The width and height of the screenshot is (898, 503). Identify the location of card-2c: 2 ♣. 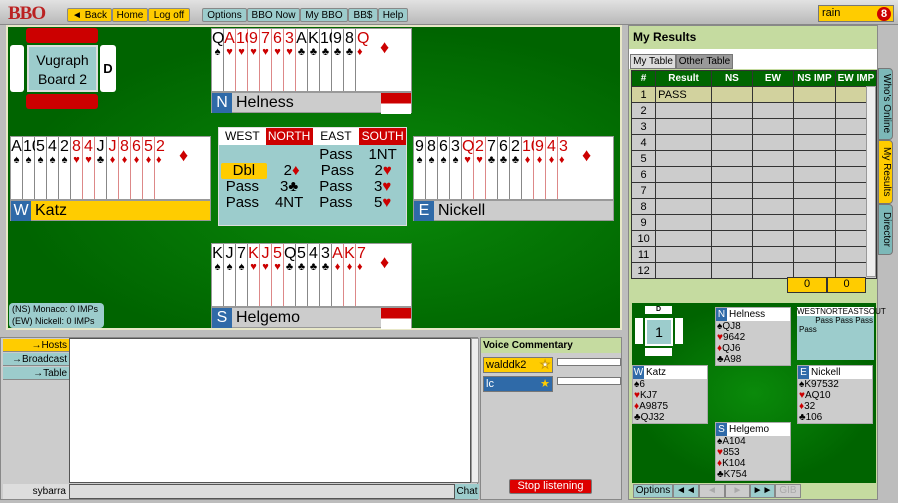
(516, 168).